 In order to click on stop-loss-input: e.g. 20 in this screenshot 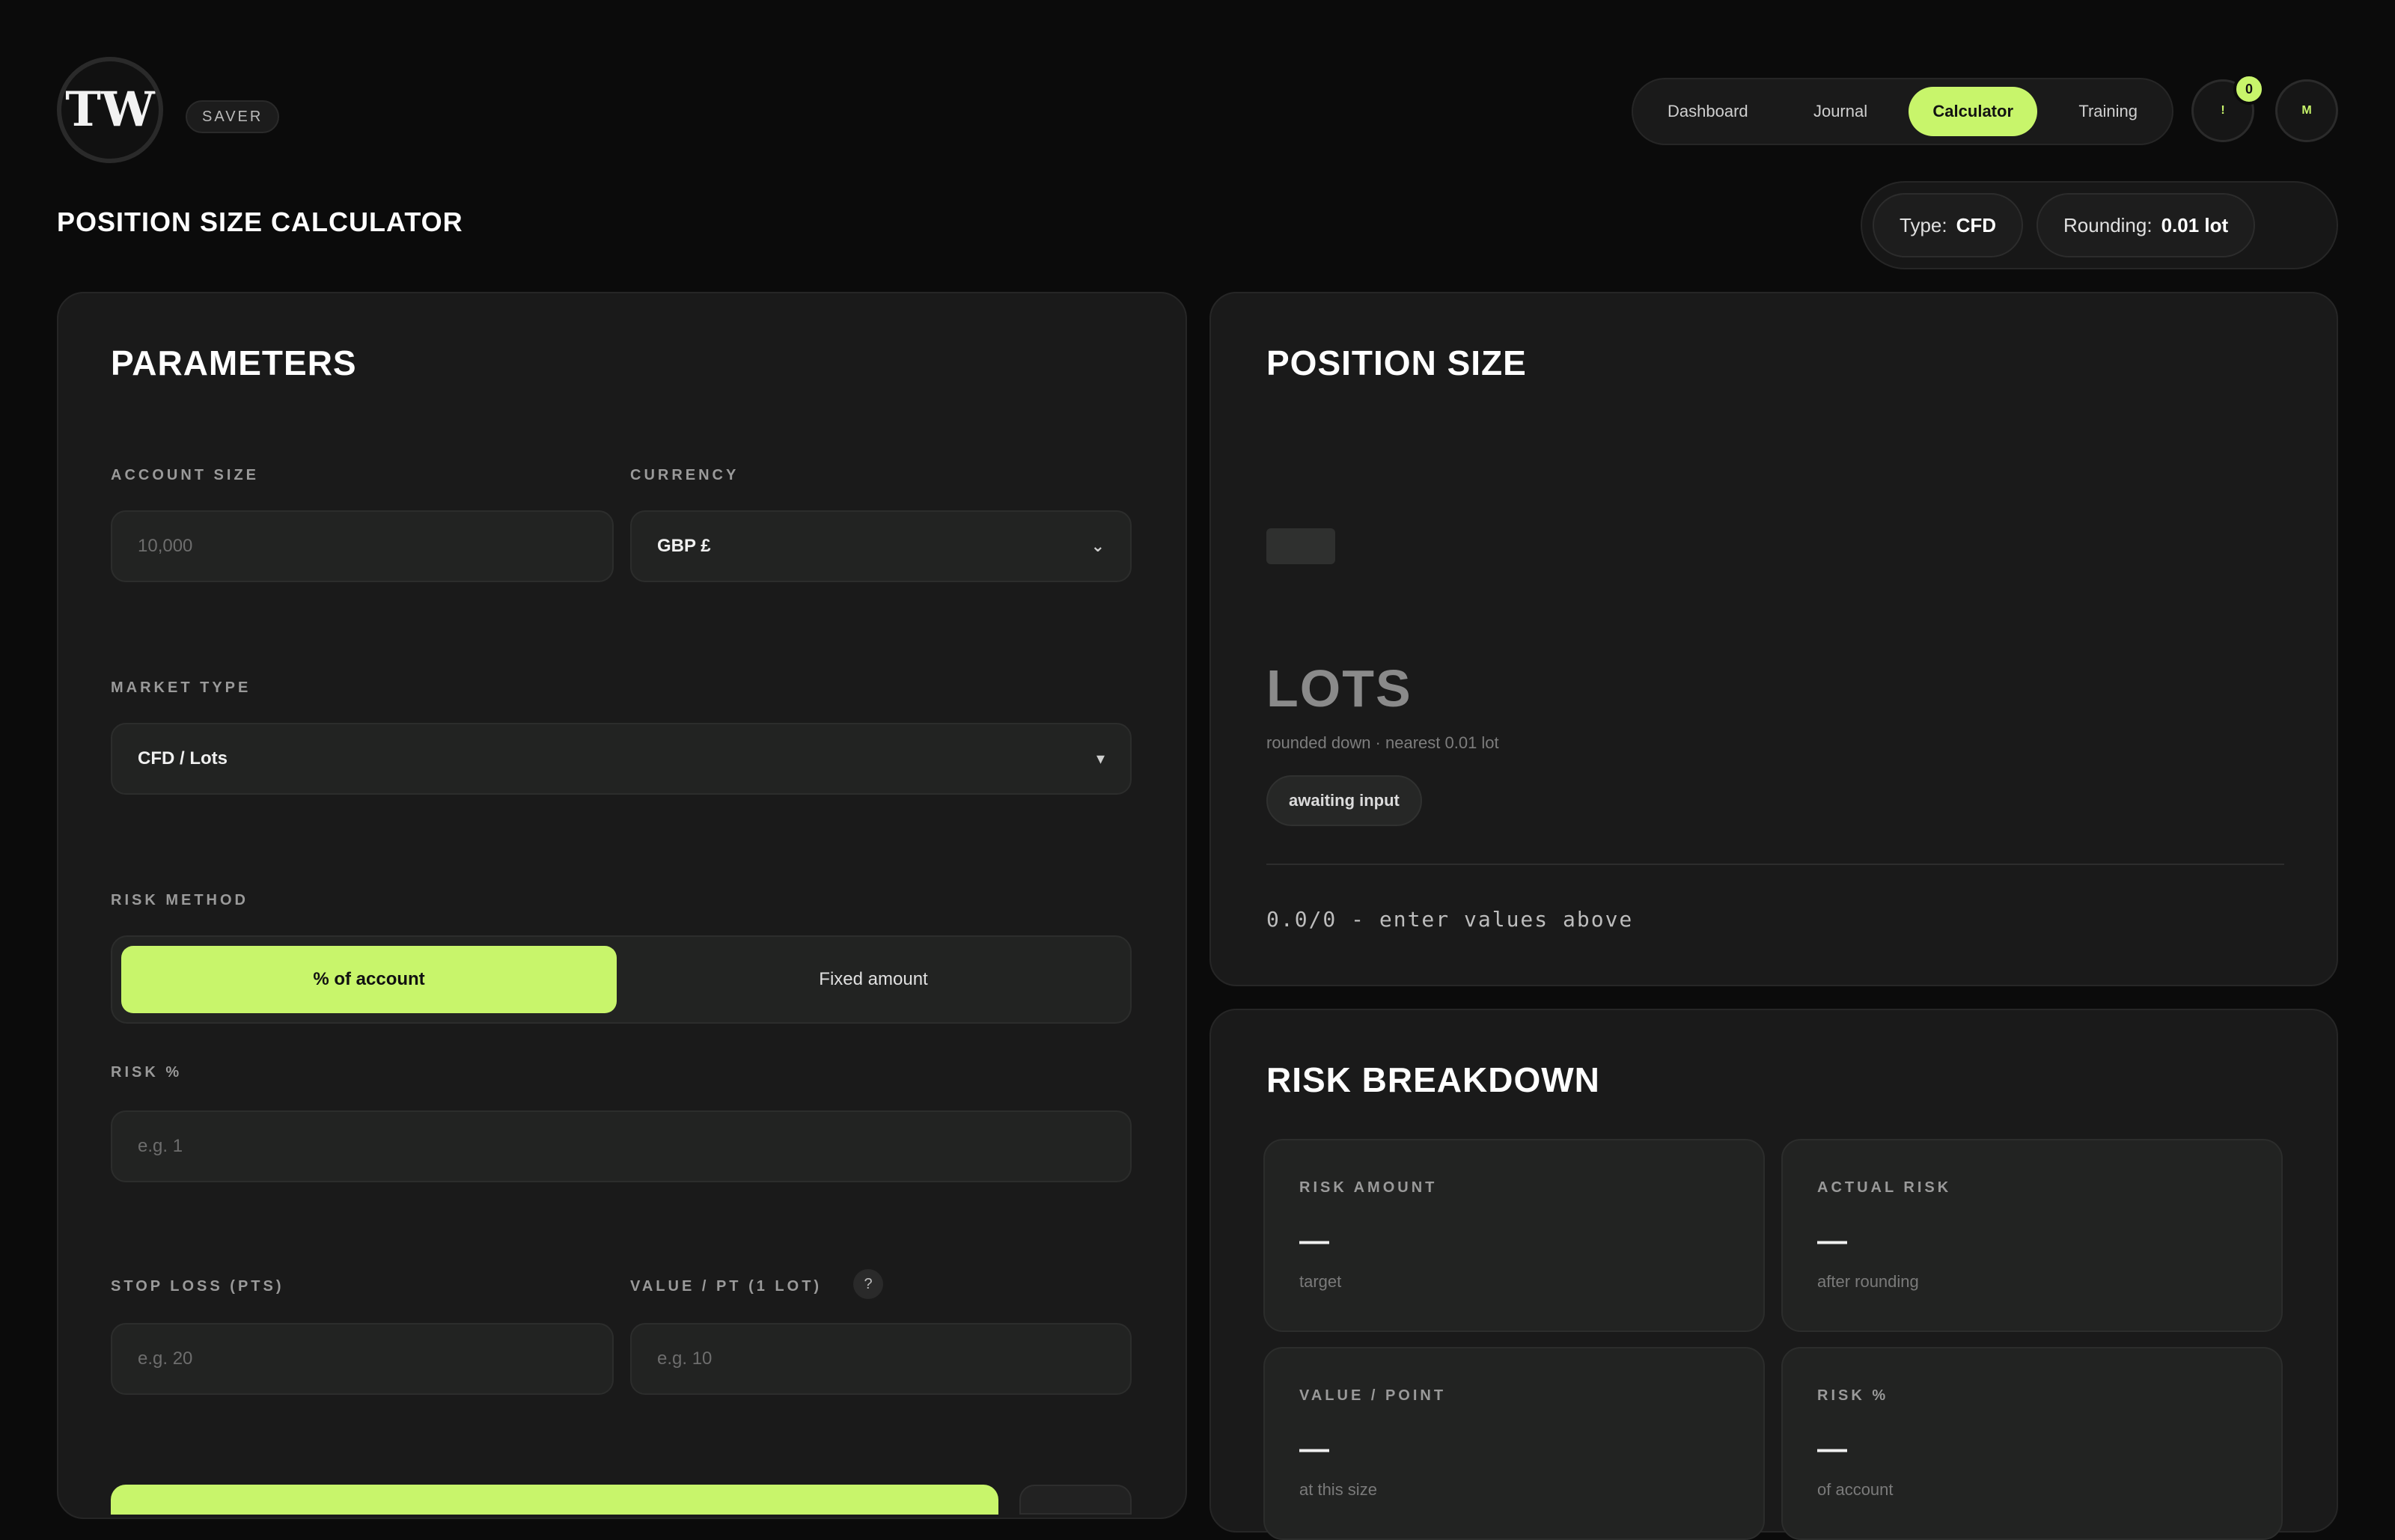, I will do `click(362, 1359)`.